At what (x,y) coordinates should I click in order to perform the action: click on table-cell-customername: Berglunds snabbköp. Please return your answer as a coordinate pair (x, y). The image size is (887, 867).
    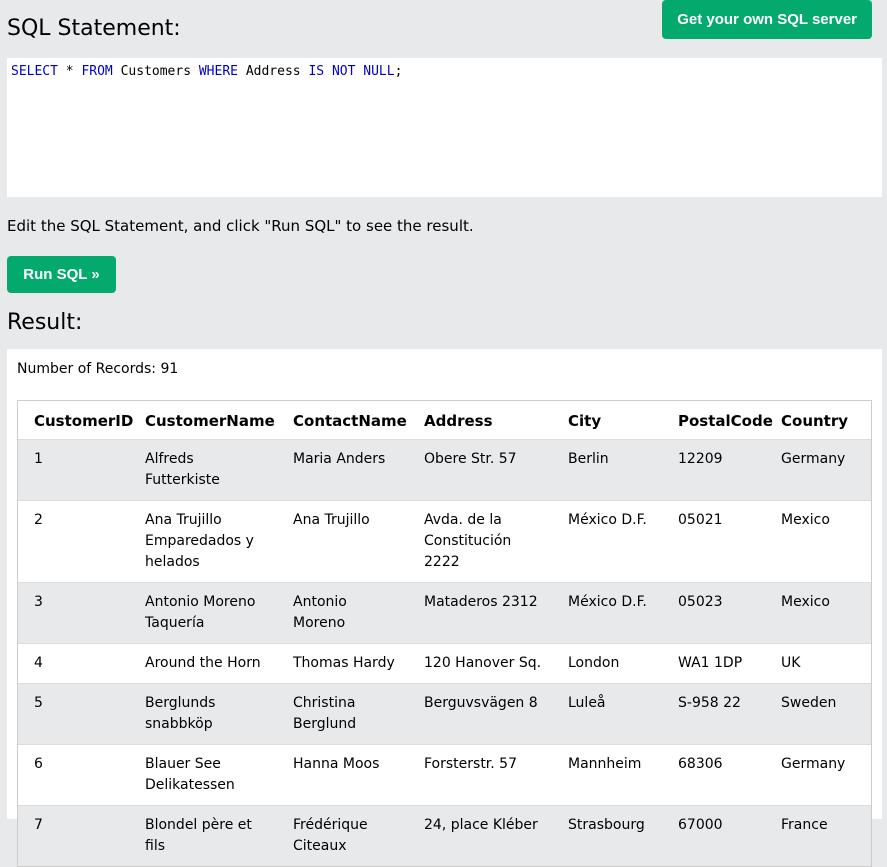
    Looking at the image, I should click on (203, 714).